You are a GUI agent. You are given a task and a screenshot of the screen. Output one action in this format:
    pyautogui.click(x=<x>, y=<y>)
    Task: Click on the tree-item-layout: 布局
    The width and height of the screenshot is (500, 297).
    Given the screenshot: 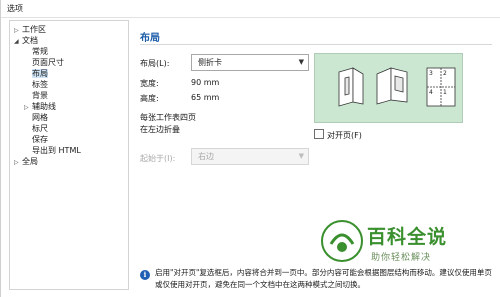 What is the action you would take?
    pyautogui.click(x=40, y=73)
    